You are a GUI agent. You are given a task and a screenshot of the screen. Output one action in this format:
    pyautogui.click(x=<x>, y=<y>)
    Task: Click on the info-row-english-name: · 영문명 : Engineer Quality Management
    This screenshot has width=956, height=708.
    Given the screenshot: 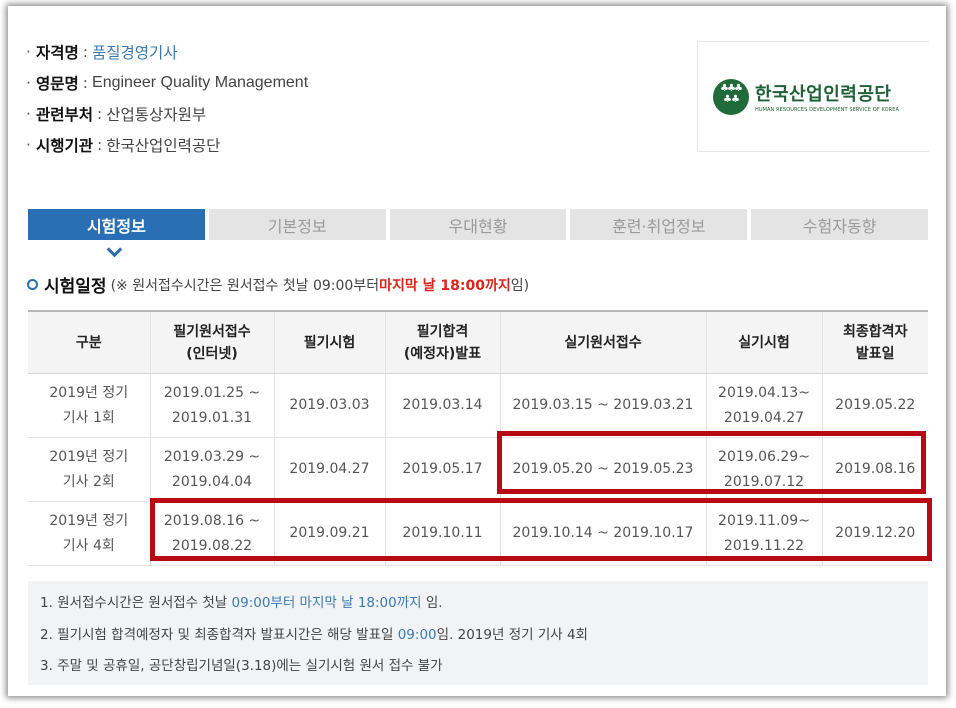 What is the action you would take?
    pyautogui.click(x=167, y=83)
    